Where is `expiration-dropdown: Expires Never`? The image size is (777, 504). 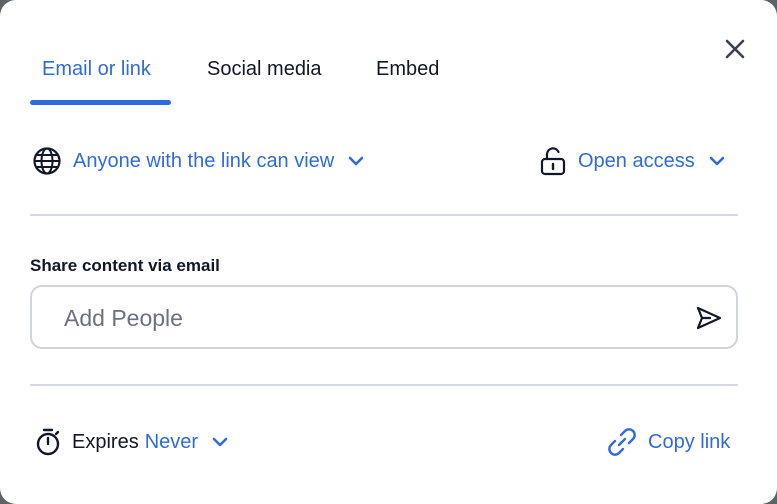
expiration-dropdown: Expires Never is located at coordinates (131, 442).